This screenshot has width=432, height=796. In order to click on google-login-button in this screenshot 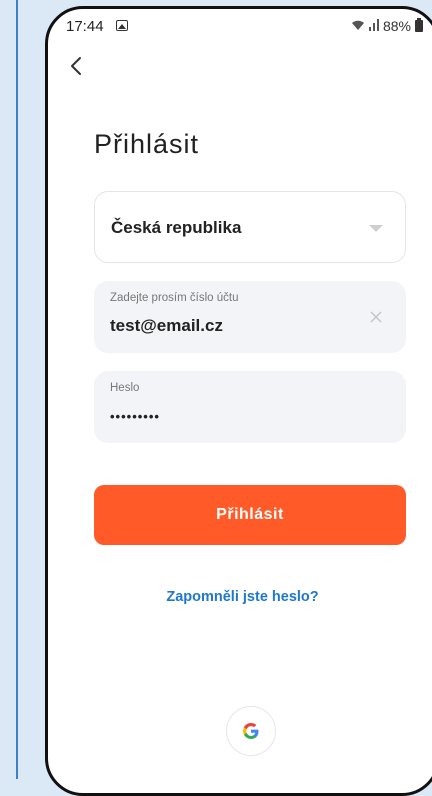, I will do `click(251, 731)`.